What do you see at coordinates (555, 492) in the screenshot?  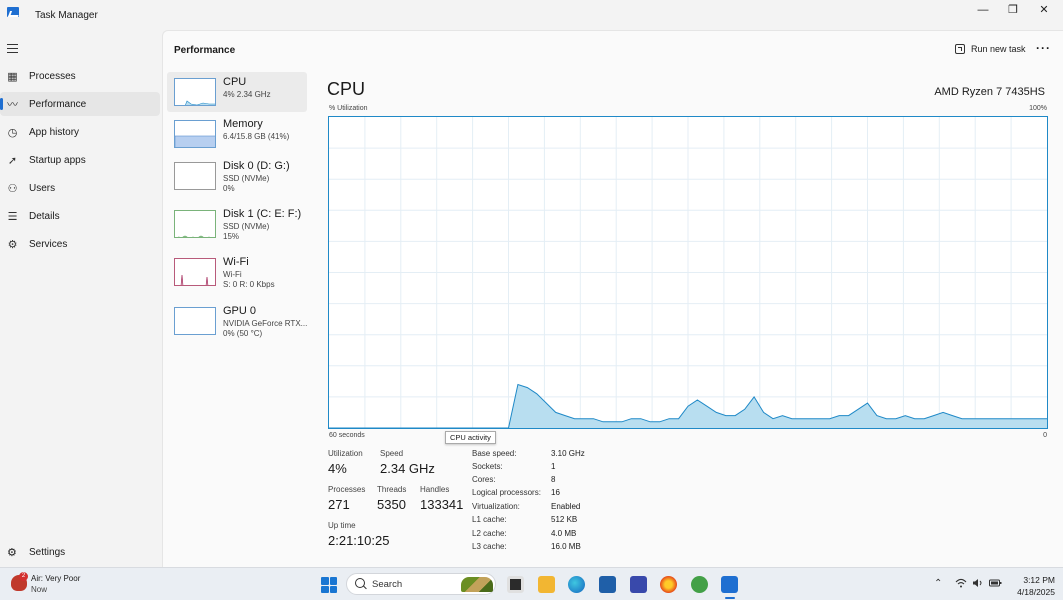 I see `spec-value: 16` at bounding box center [555, 492].